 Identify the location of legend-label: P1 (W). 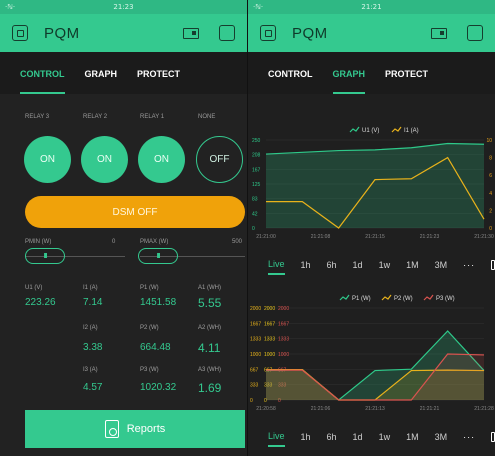
(361, 299).